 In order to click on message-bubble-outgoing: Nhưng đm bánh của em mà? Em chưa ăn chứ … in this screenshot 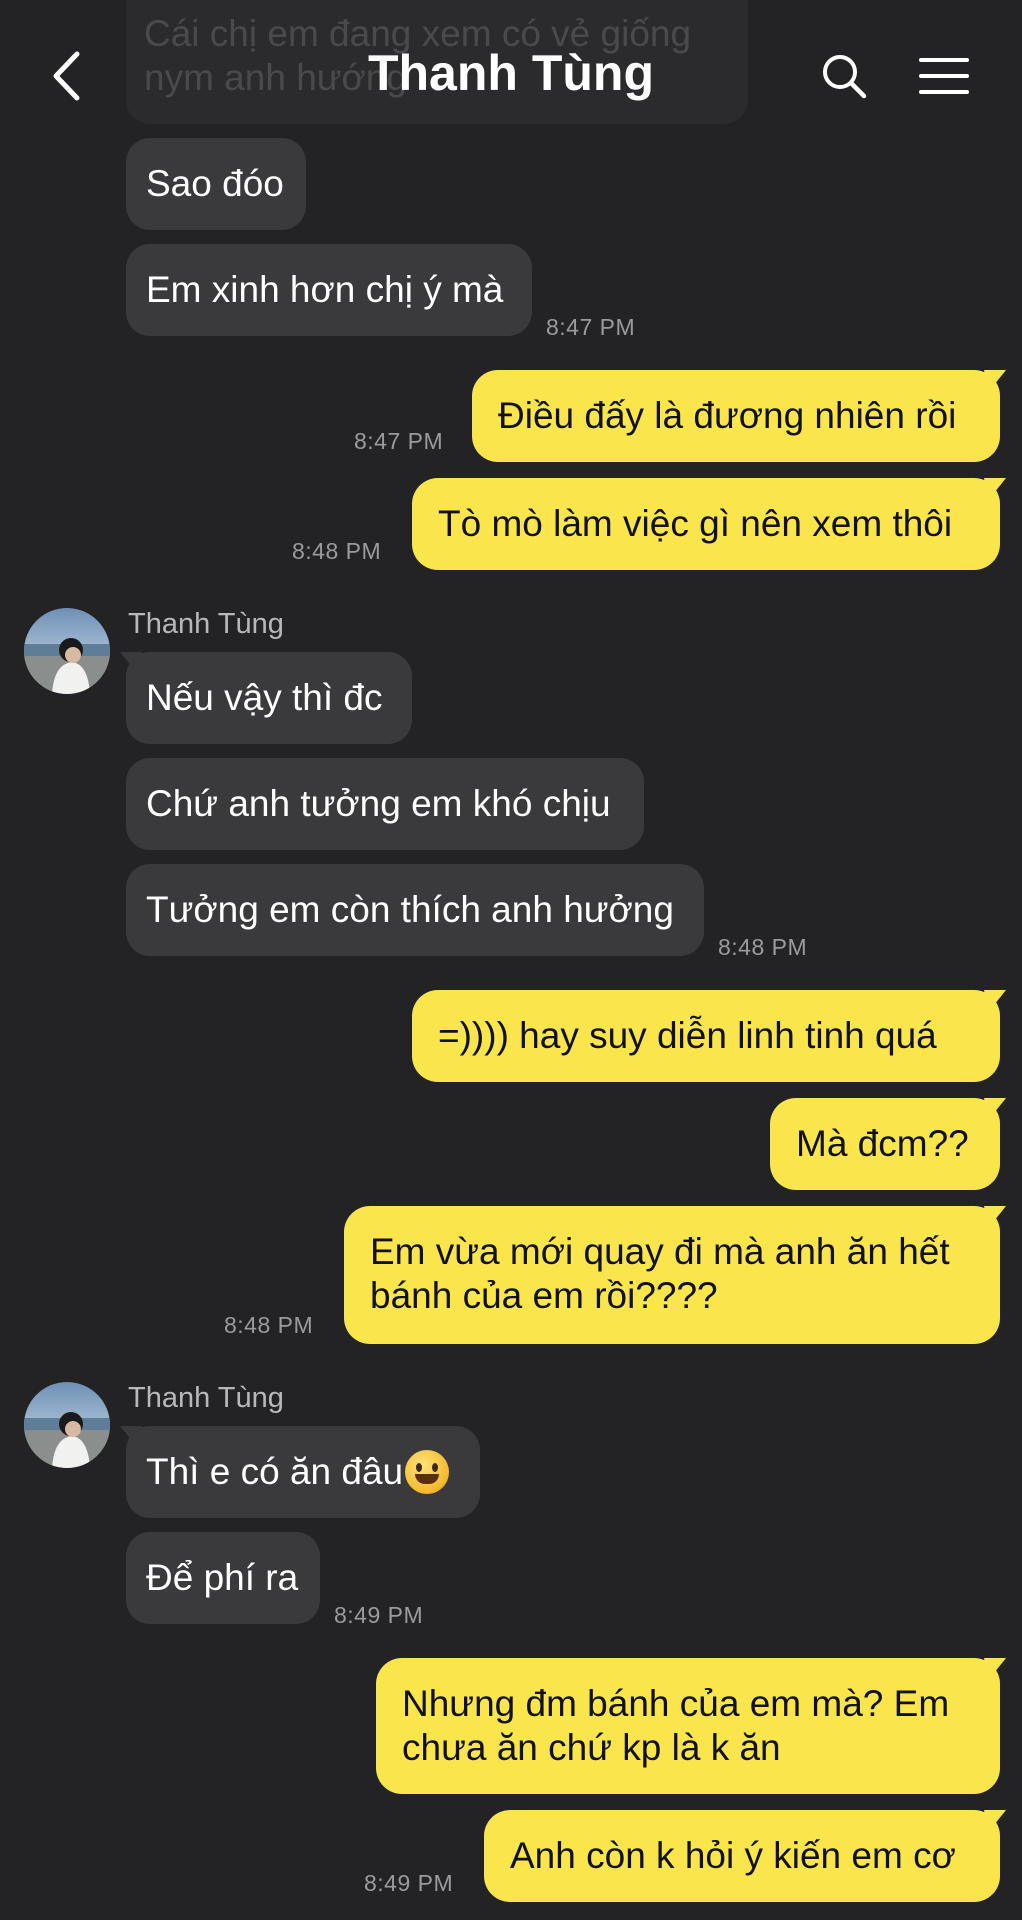, I will do `click(688, 1726)`.